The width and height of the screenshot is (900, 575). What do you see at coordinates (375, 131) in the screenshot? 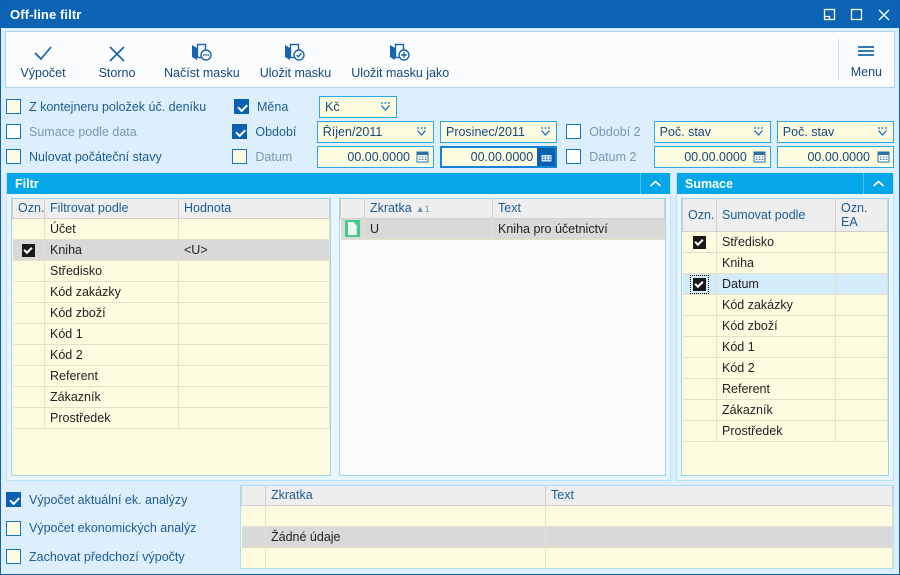
I see `period-from-select: Říjen/2011` at bounding box center [375, 131].